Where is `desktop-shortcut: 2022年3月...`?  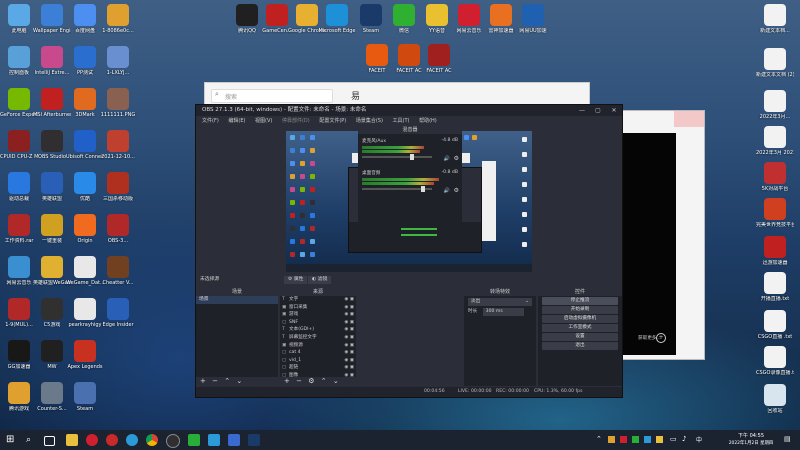
desktop-shortcut: 2022年3月... is located at coordinates (775, 105).